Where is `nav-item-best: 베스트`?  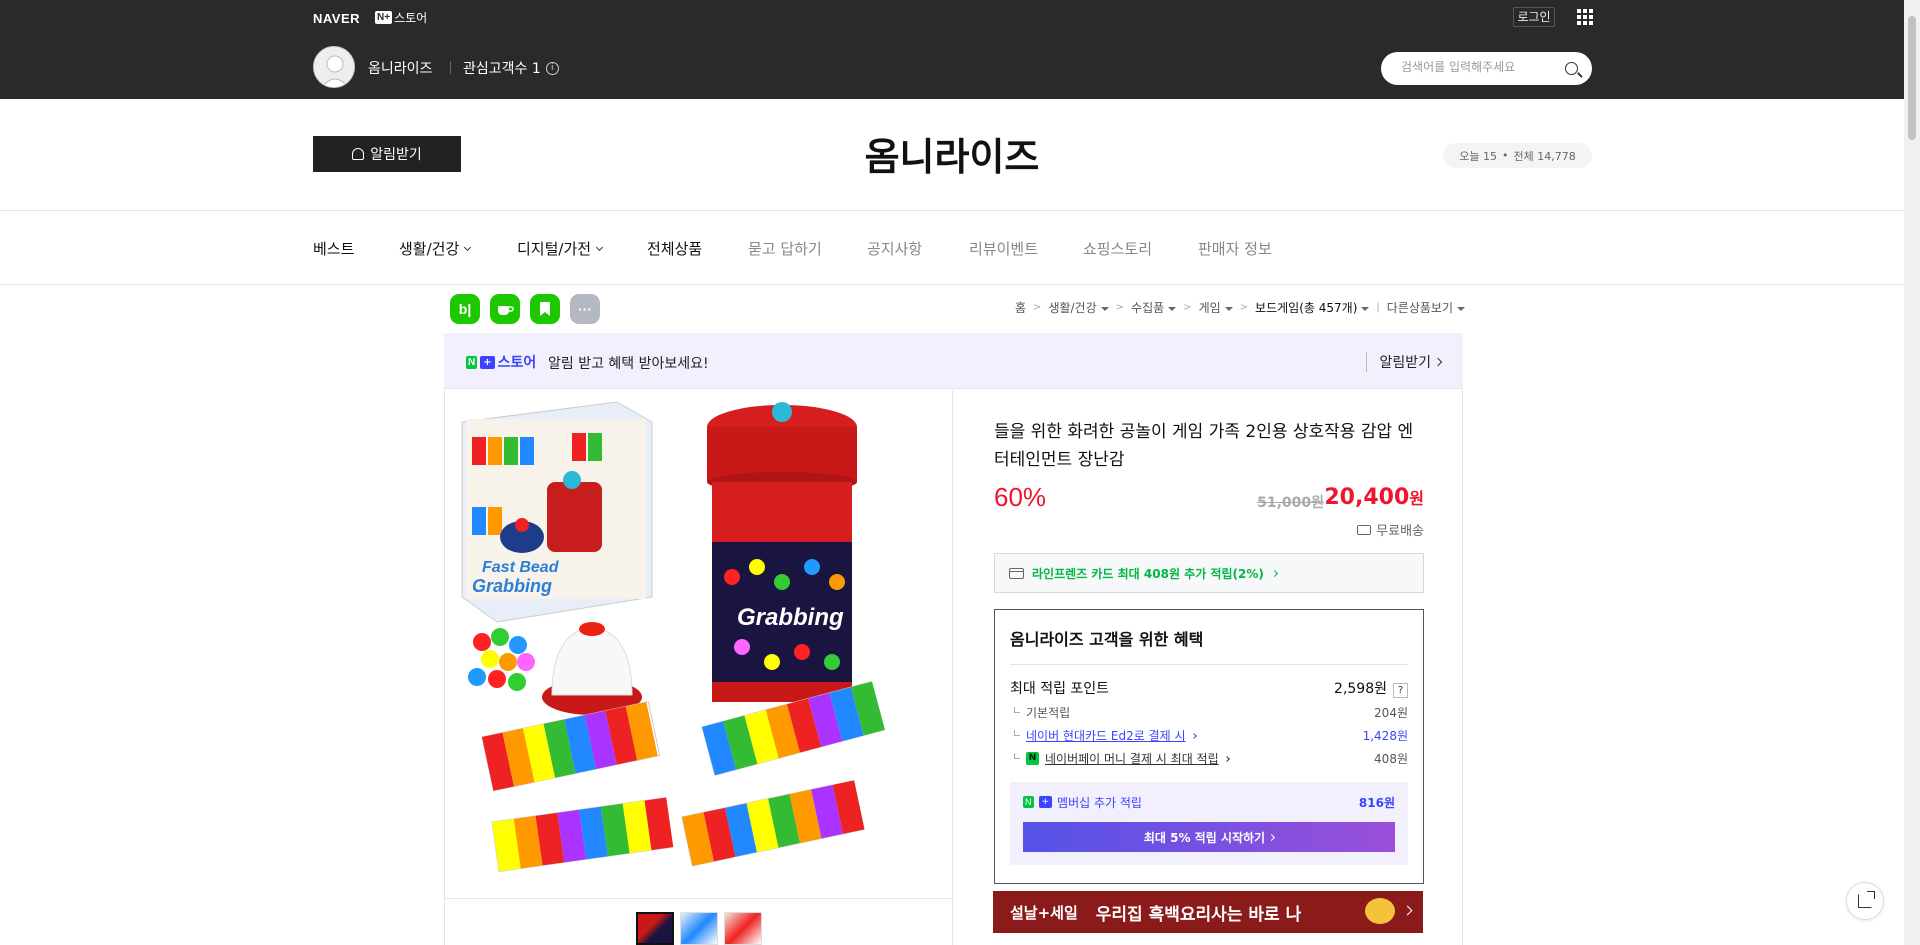
nav-item-best: 베스트 is located at coordinates (333, 248).